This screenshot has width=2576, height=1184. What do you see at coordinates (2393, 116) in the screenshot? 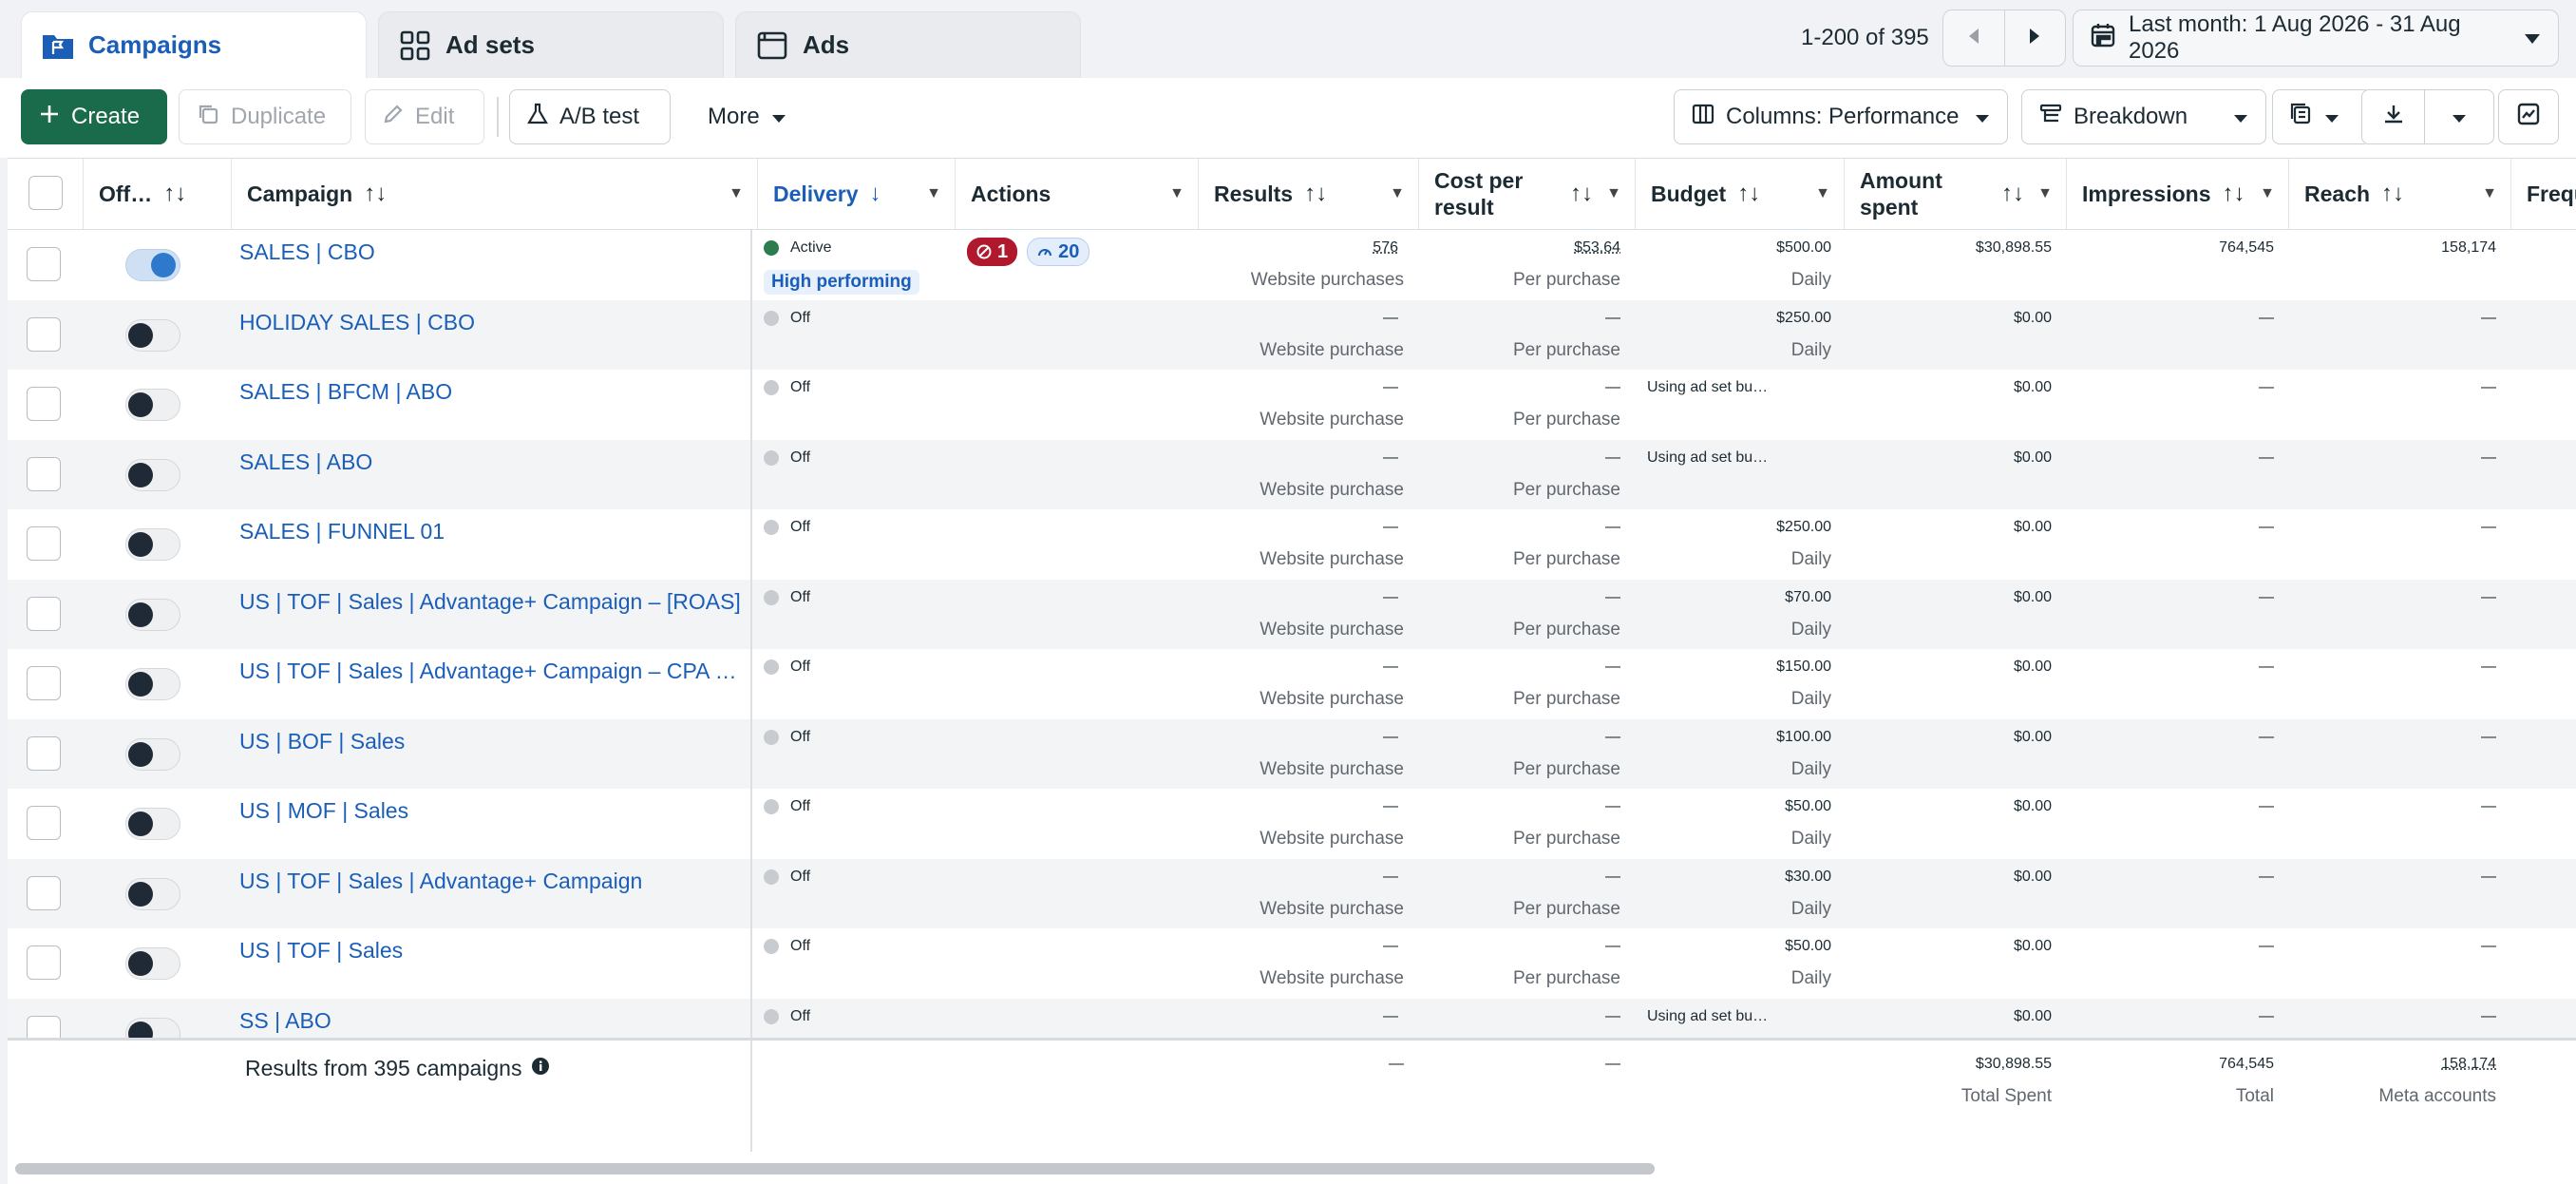
I see `export-button` at bounding box center [2393, 116].